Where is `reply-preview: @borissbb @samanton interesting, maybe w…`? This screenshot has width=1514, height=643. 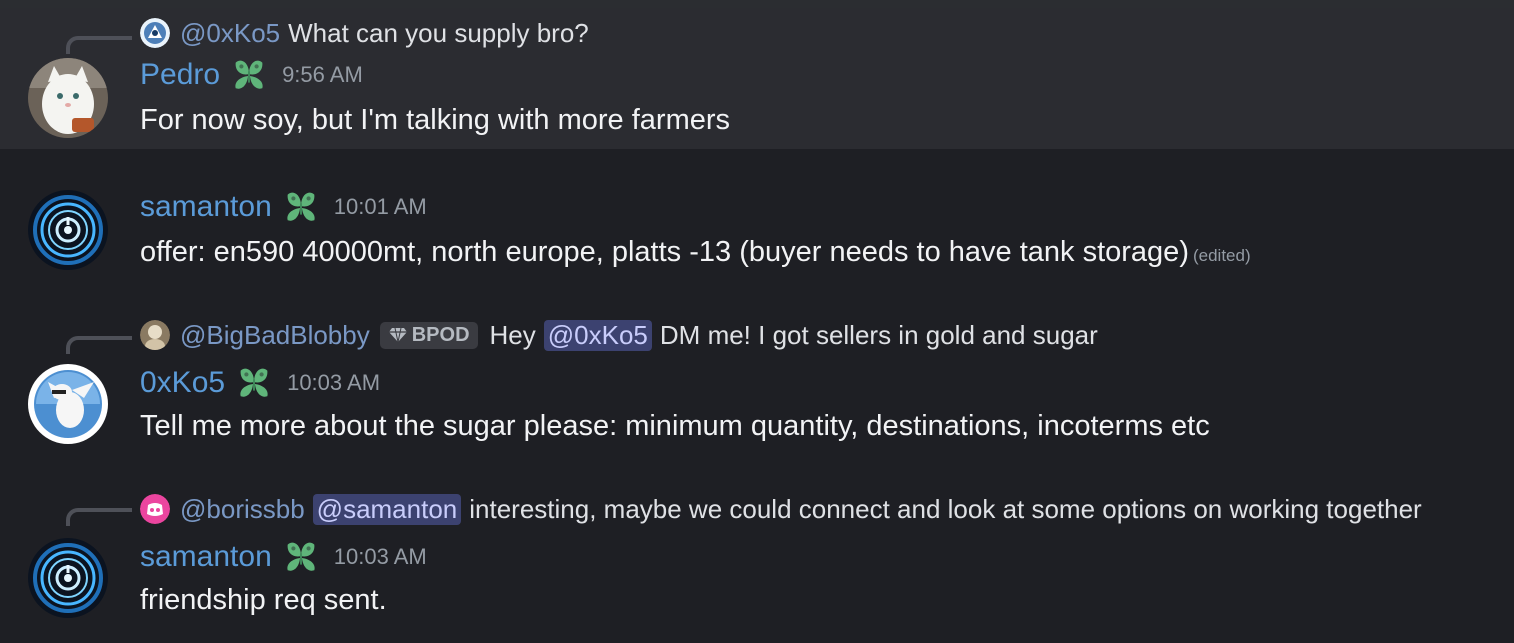 reply-preview: @borissbb @samanton interesting, maybe w… is located at coordinates (781, 509).